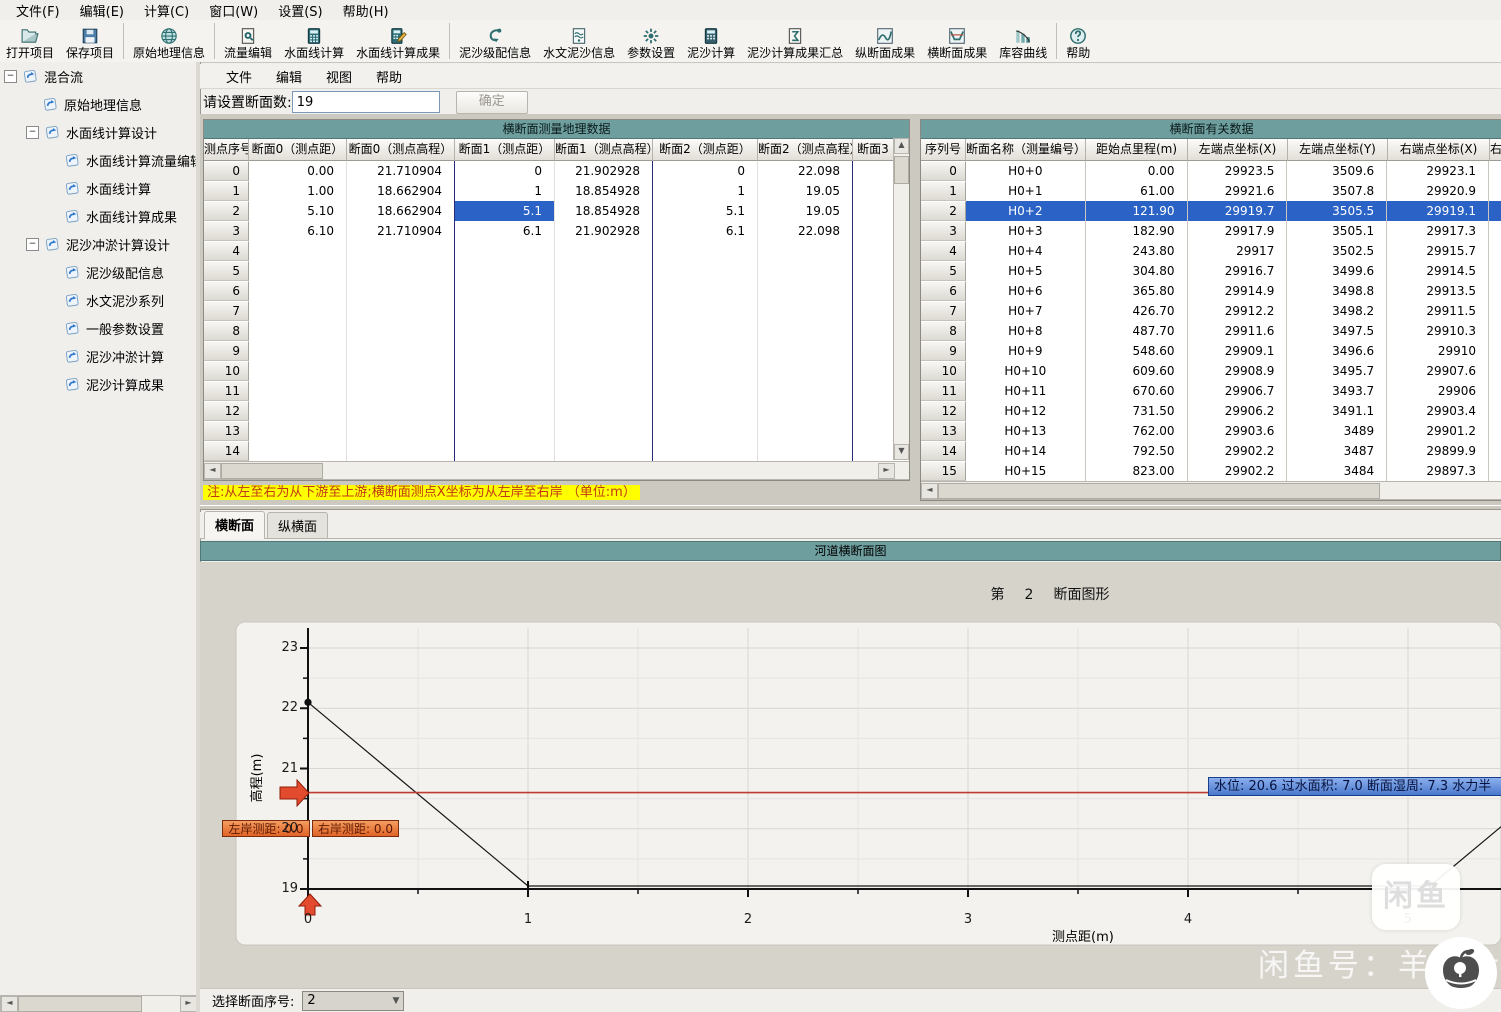 This screenshot has height=1012, width=1501. What do you see at coordinates (1238, 391) in the screenshot?
I see `table-cell: 29906.7` at bounding box center [1238, 391].